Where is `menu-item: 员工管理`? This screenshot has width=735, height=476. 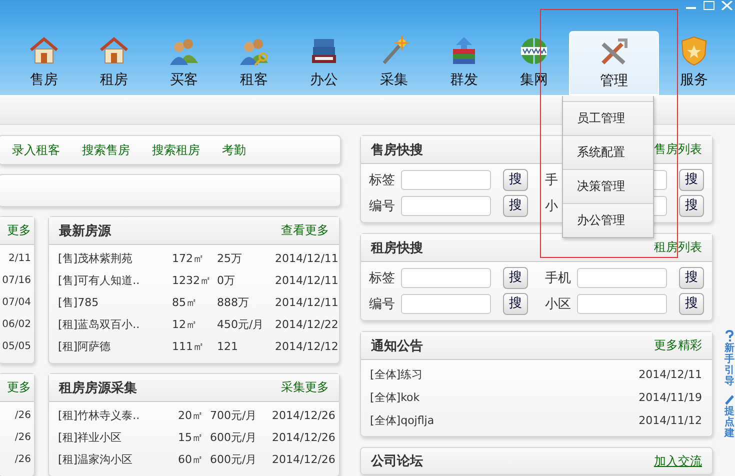
menu-item: 员工管理 is located at coordinates (608, 118).